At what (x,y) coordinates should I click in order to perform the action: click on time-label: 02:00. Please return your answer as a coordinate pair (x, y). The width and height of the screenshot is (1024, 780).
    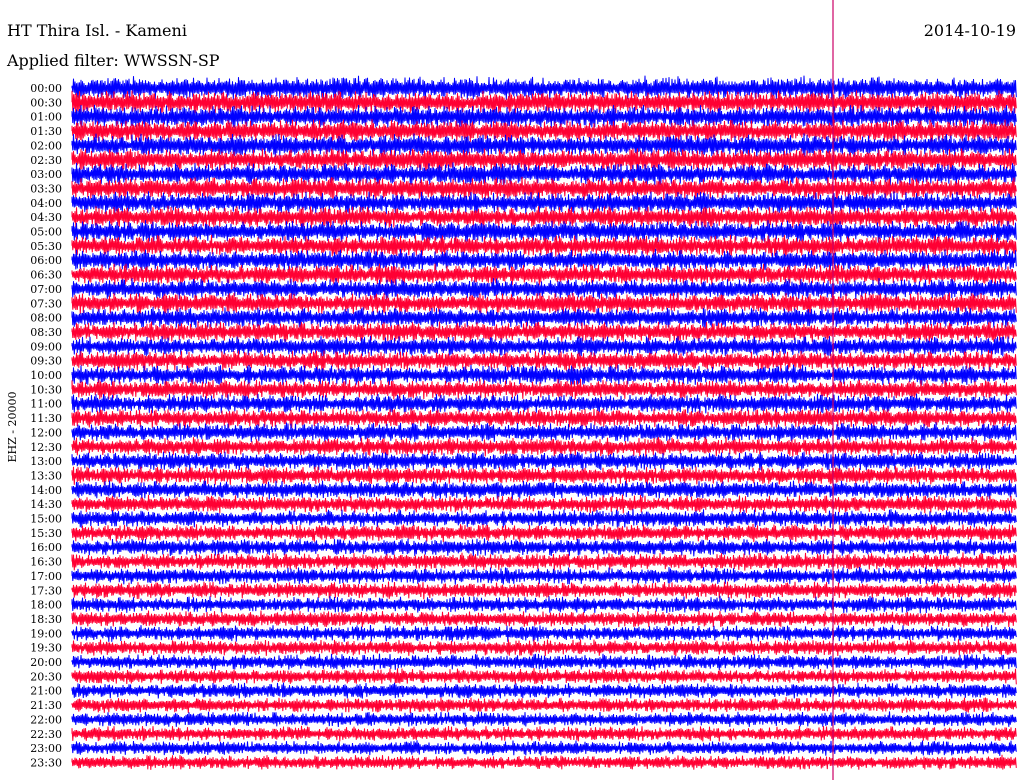
    Looking at the image, I should click on (46, 145).